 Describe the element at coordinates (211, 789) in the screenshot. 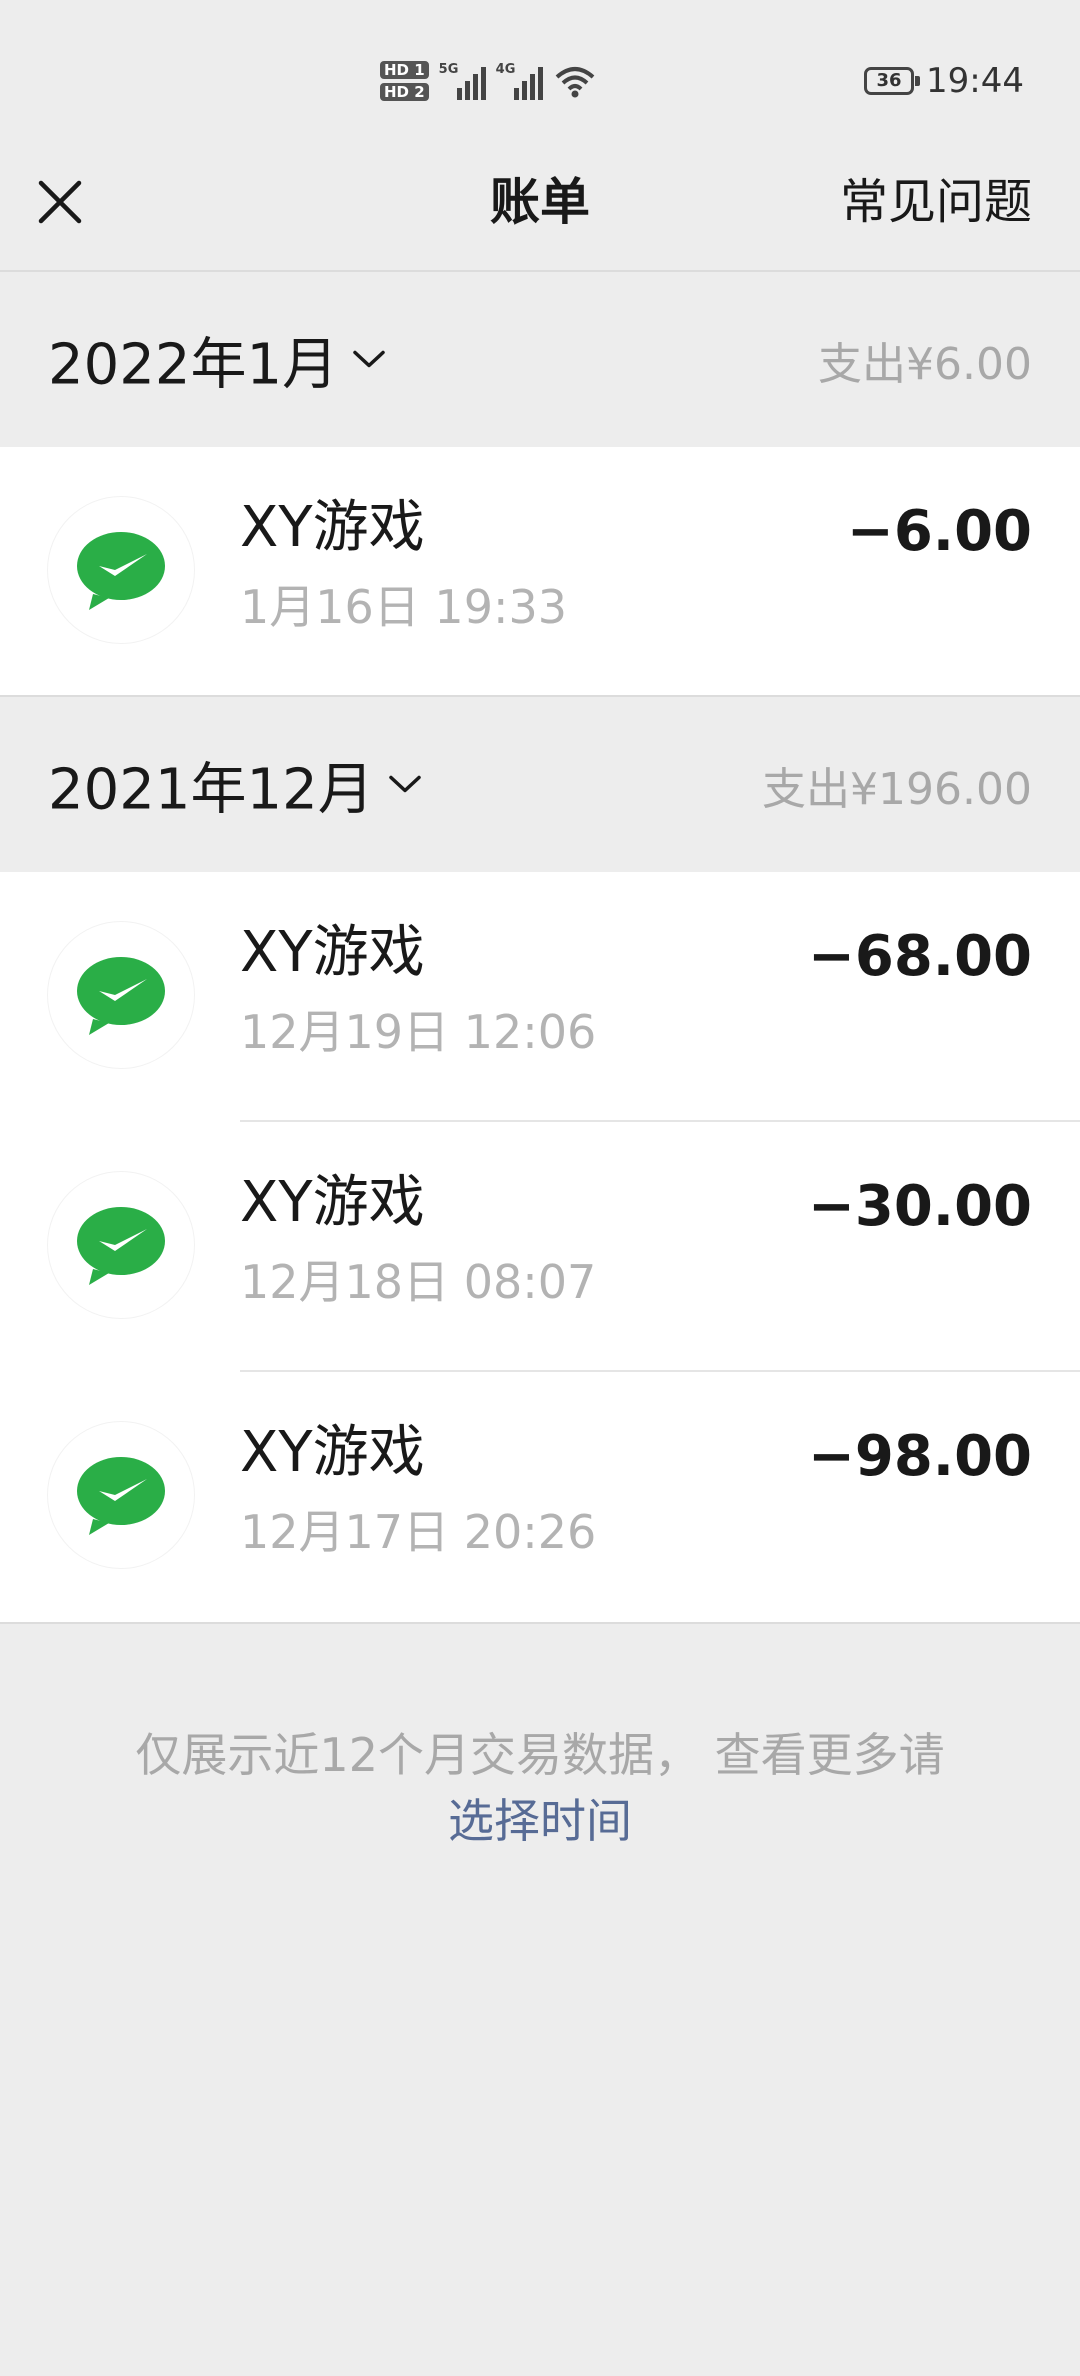

I see `month-label: 2021年12月` at that location.